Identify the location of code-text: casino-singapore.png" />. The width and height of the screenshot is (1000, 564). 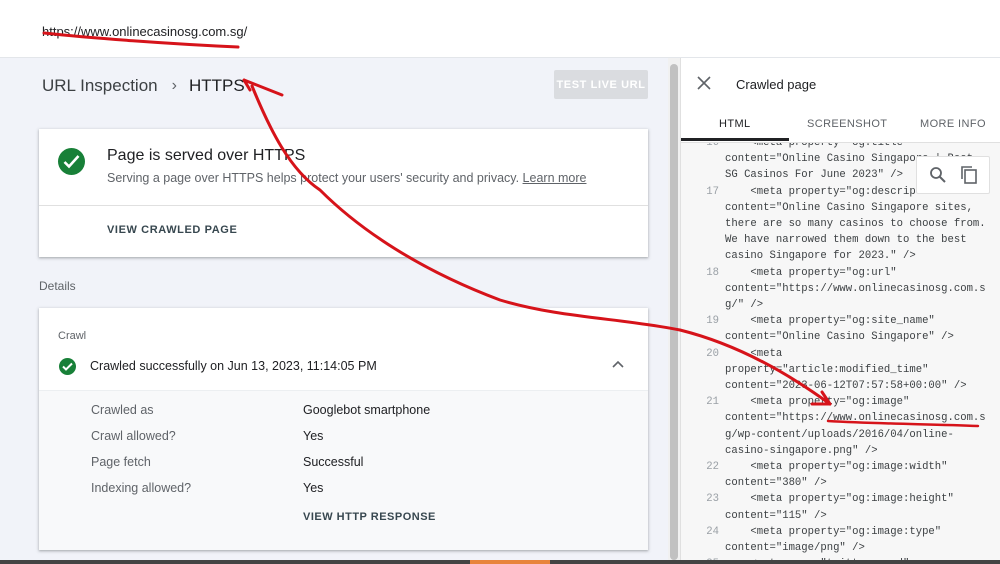
(801, 450).